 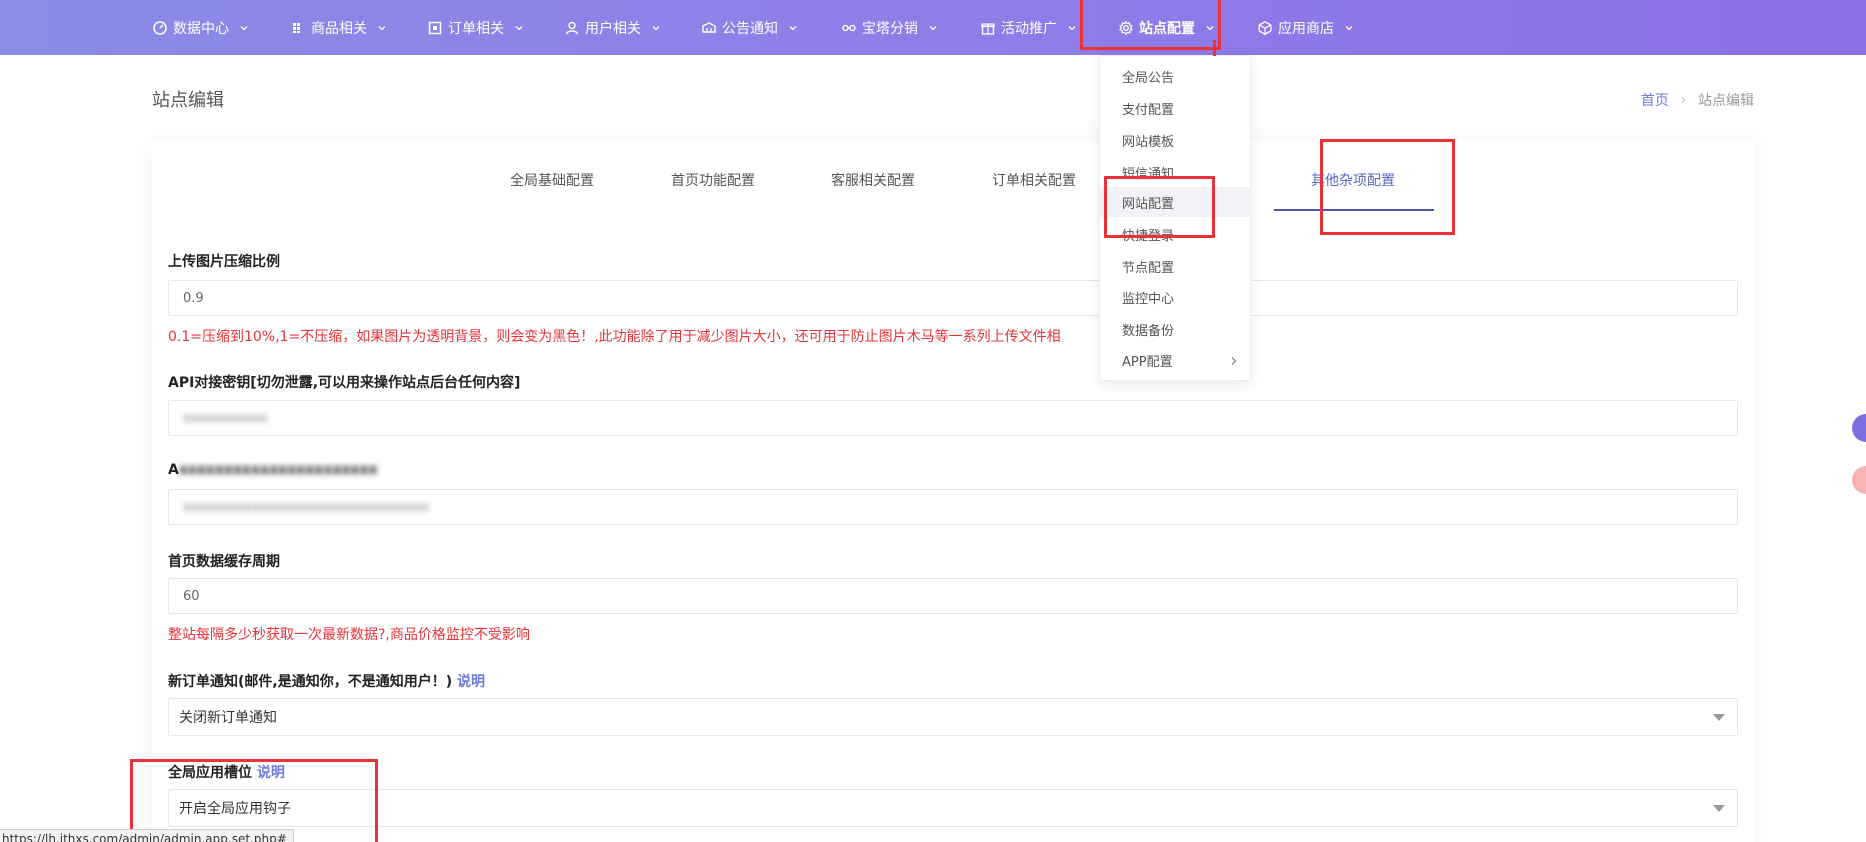 I want to click on cache-period-hint: 整站每隔多少秒获取一次最新数据?,商品价格监控不受影响, so click(x=349, y=635).